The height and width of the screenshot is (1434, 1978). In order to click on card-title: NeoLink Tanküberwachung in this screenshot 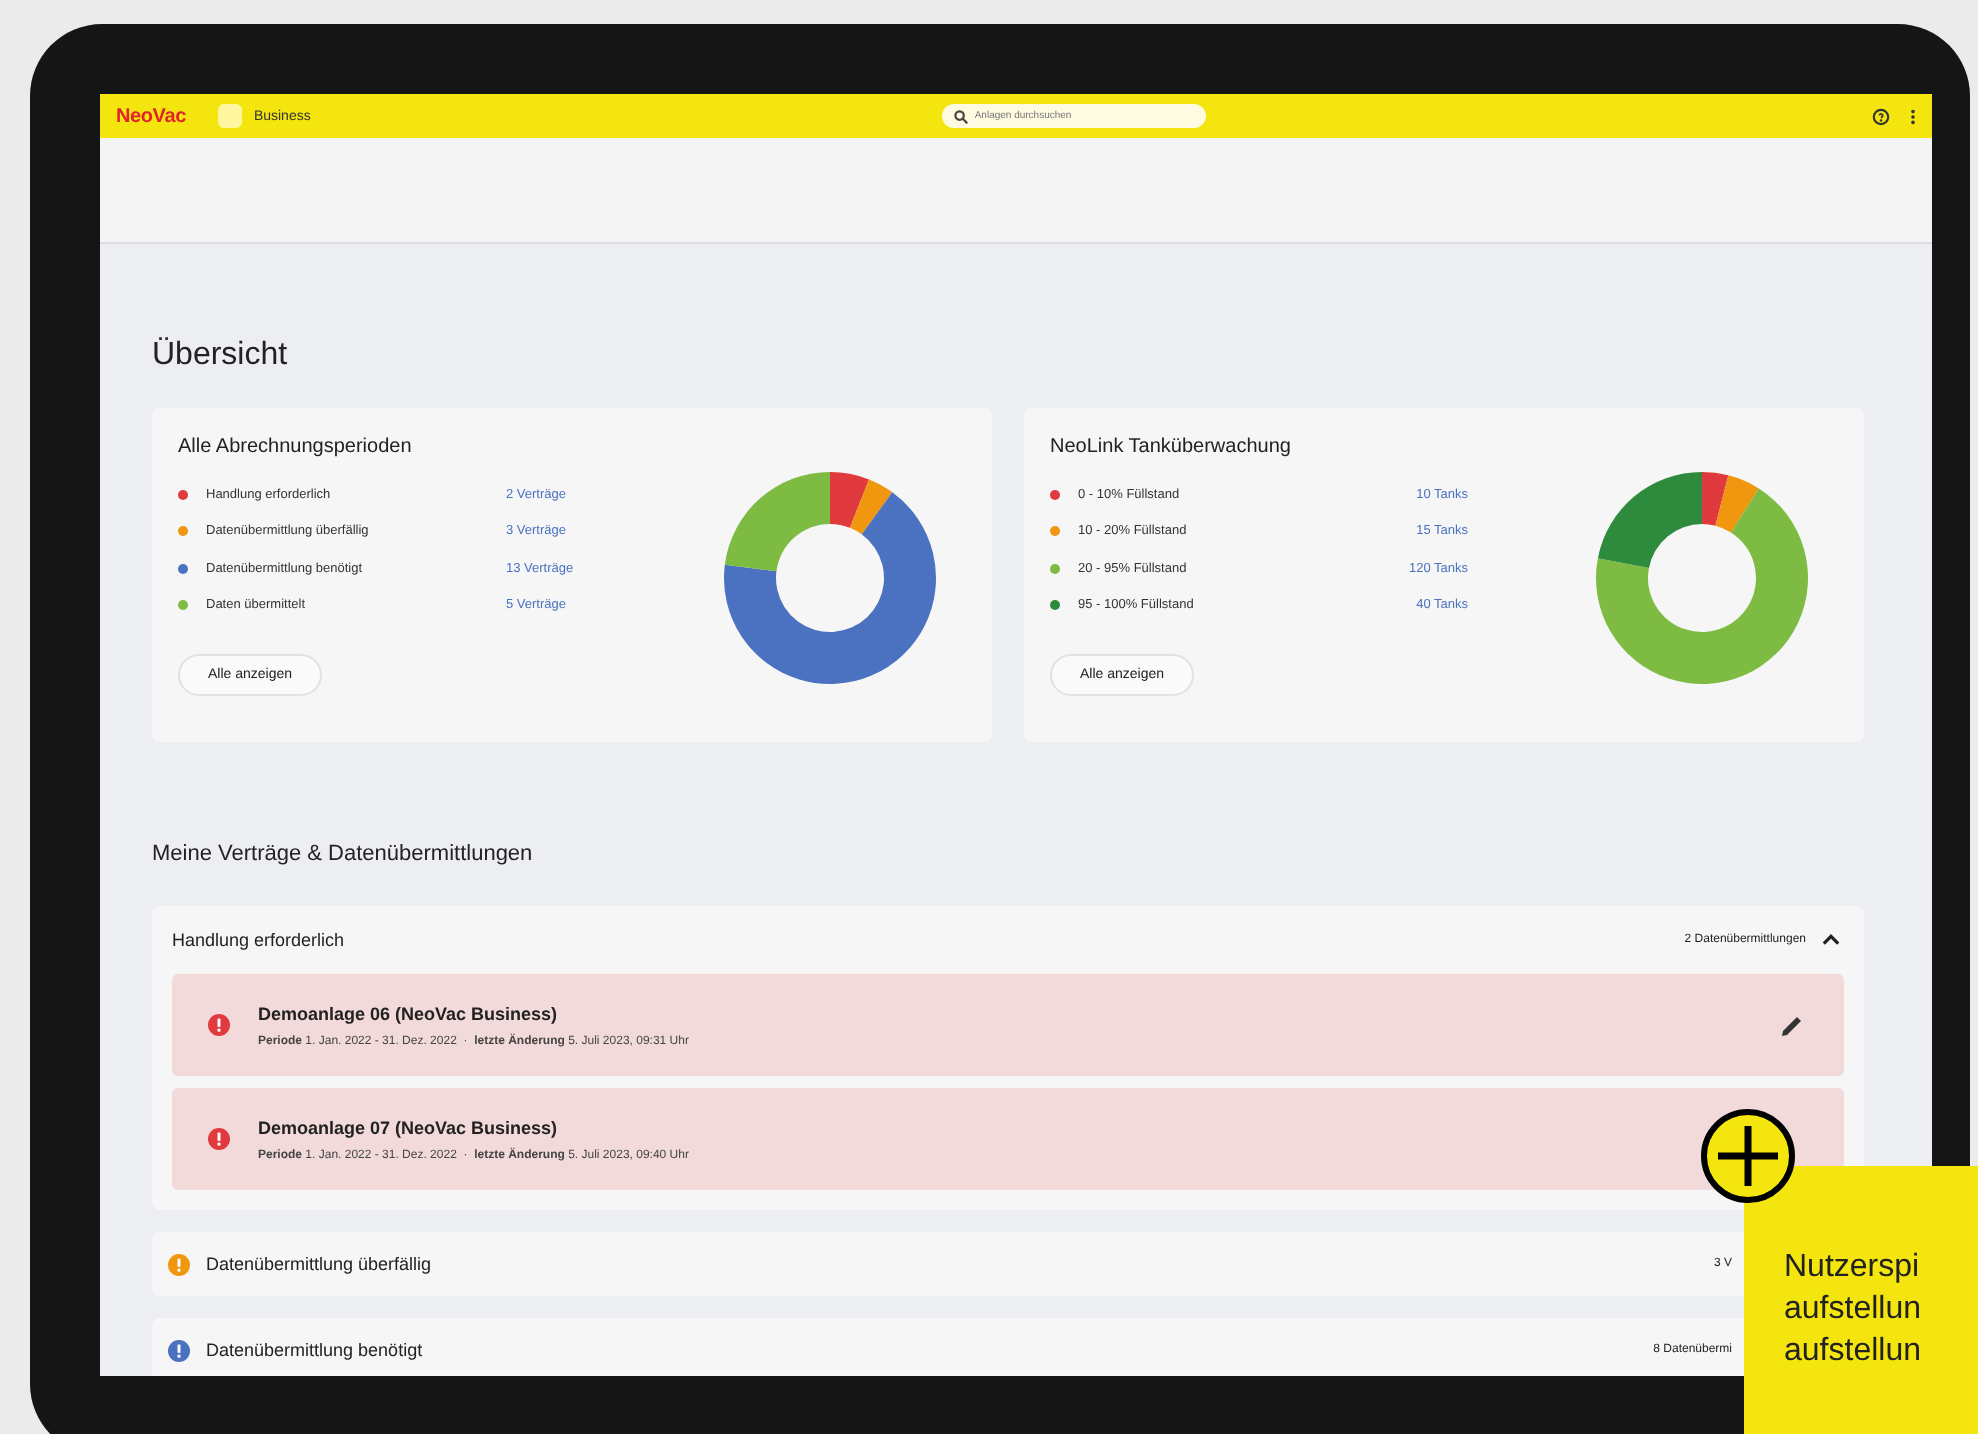, I will do `click(1171, 447)`.